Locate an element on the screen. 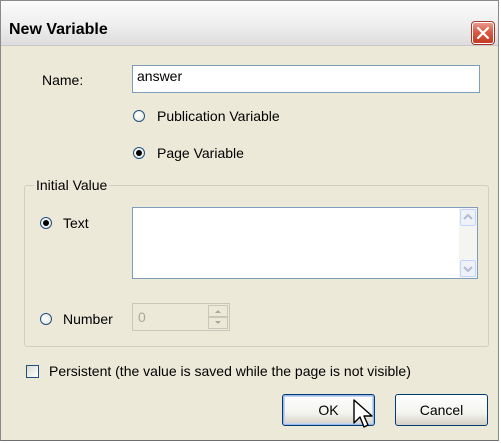 The height and width of the screenshot is (443, 501). page-variable-option: Page Variable is located at coordinates (211, 154).